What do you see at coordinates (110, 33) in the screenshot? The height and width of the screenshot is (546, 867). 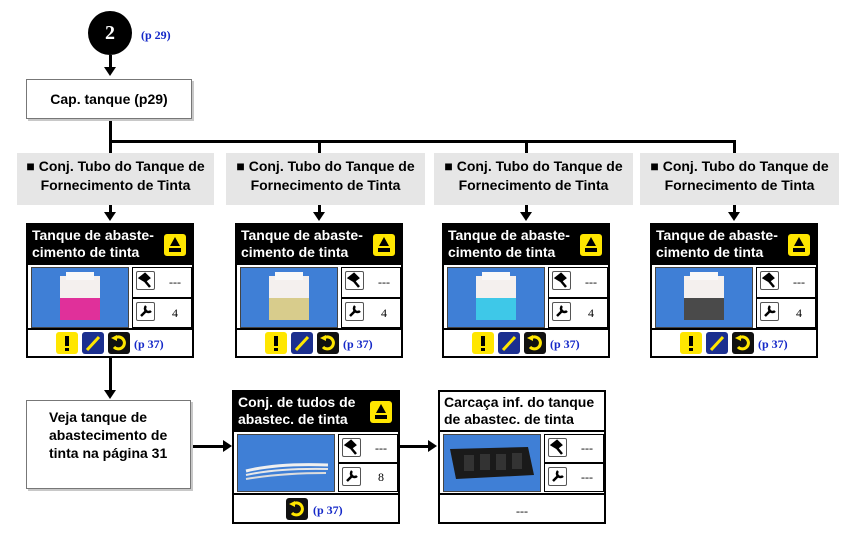 I see `step-number-badge: 2` at bounding box center [110, 33].